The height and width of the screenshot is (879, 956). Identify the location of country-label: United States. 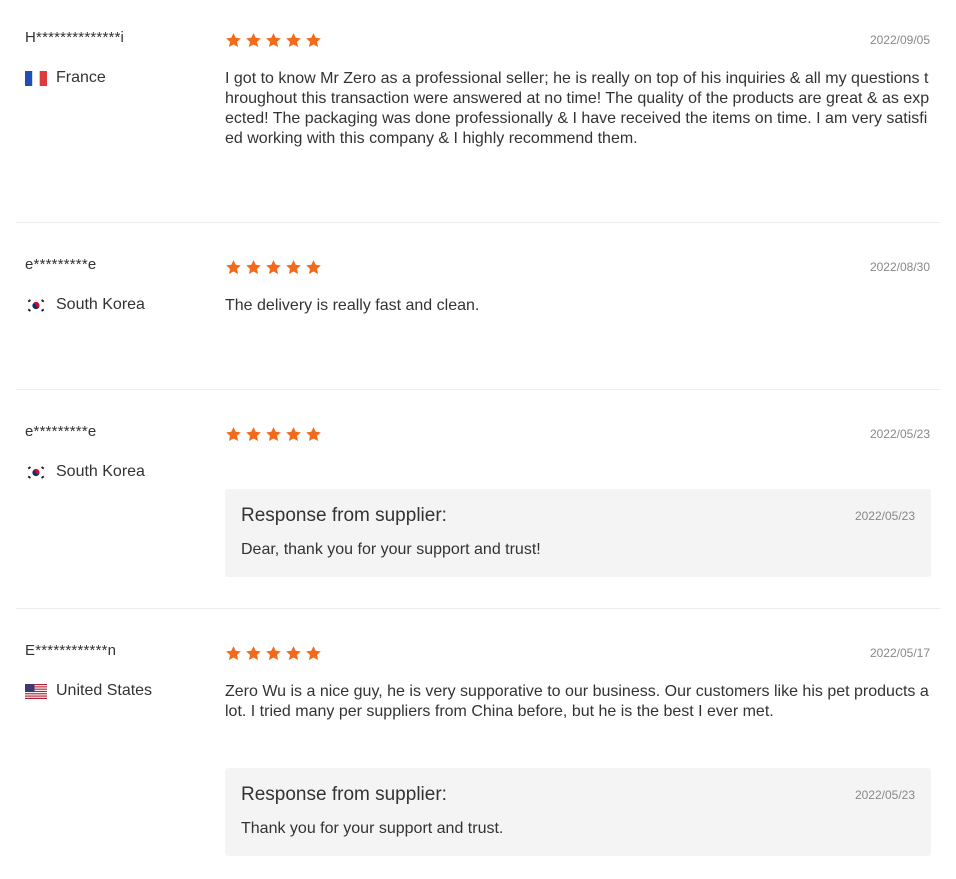
(104, 690).